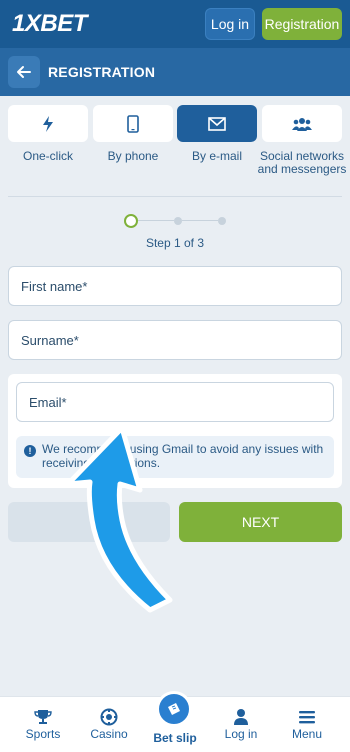 The image size is (350, 752). What do you see at coordinates (109, 734) in the screenshot?
I see `nav-label-casino: Casino` at bounding box center [109, 734].